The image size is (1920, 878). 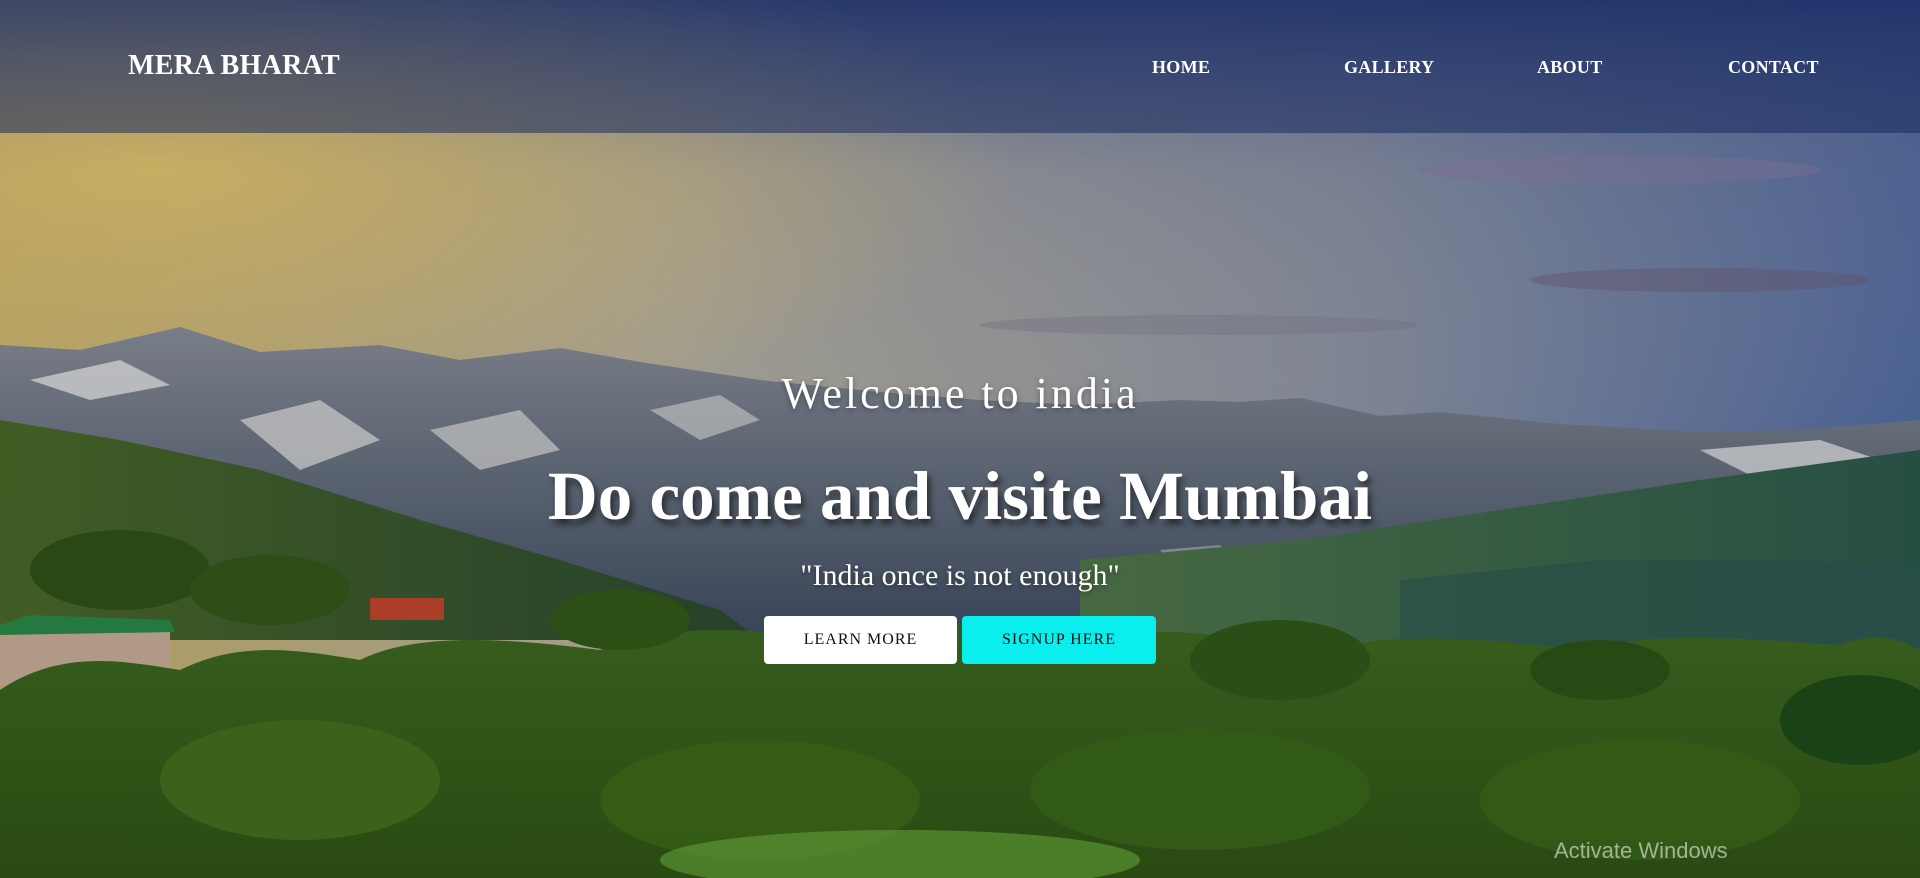 I want to click on hero-tagline: "India once is not enough", so click(x=960, y=575).